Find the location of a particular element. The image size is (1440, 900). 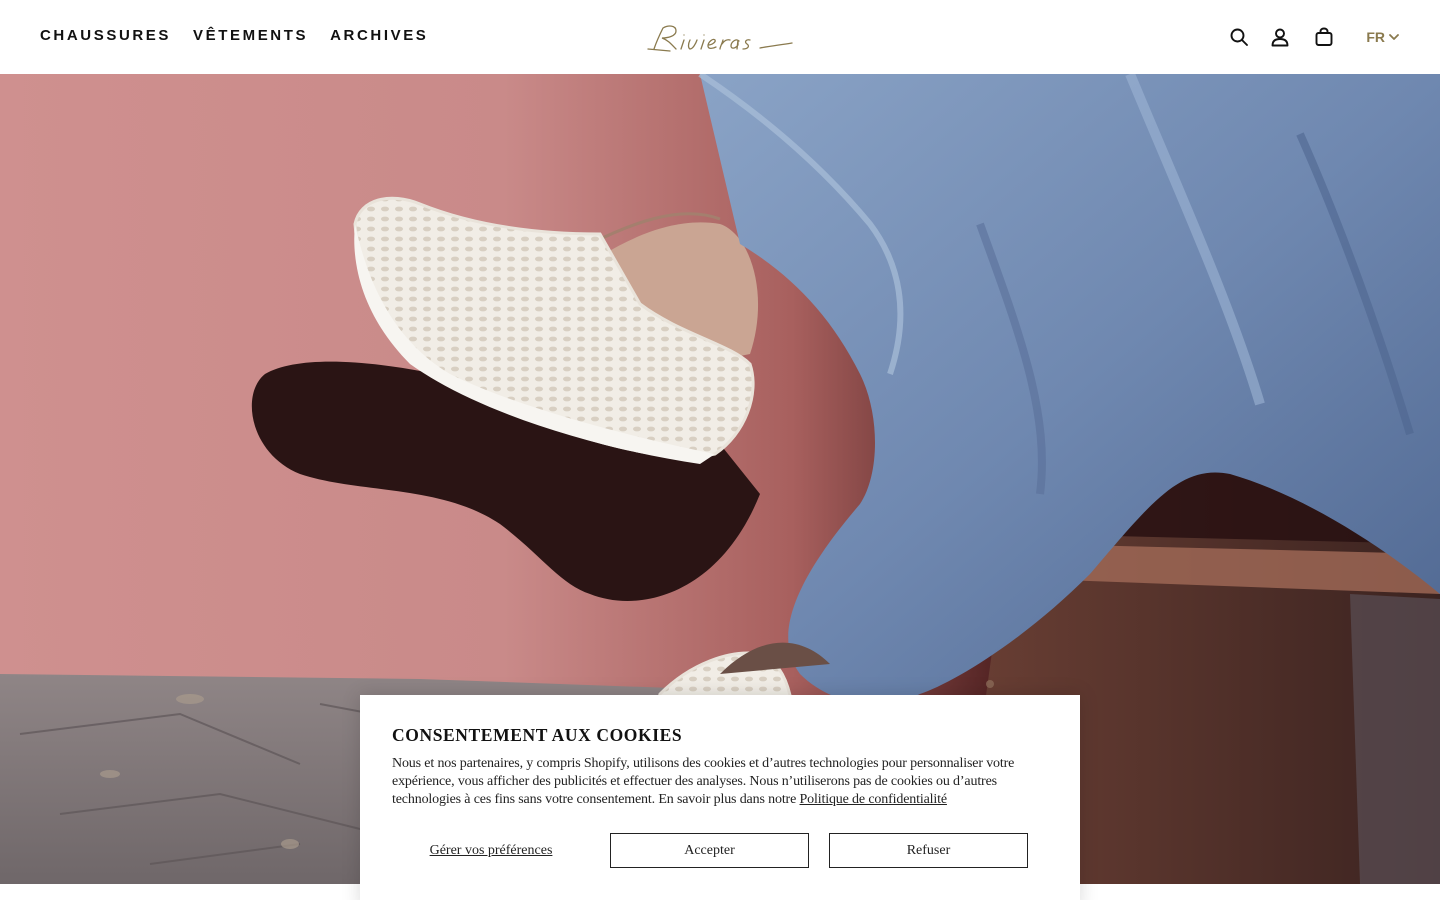

privacy-policy-link: Politique de confidentialité is located at coordinates (874, 799).